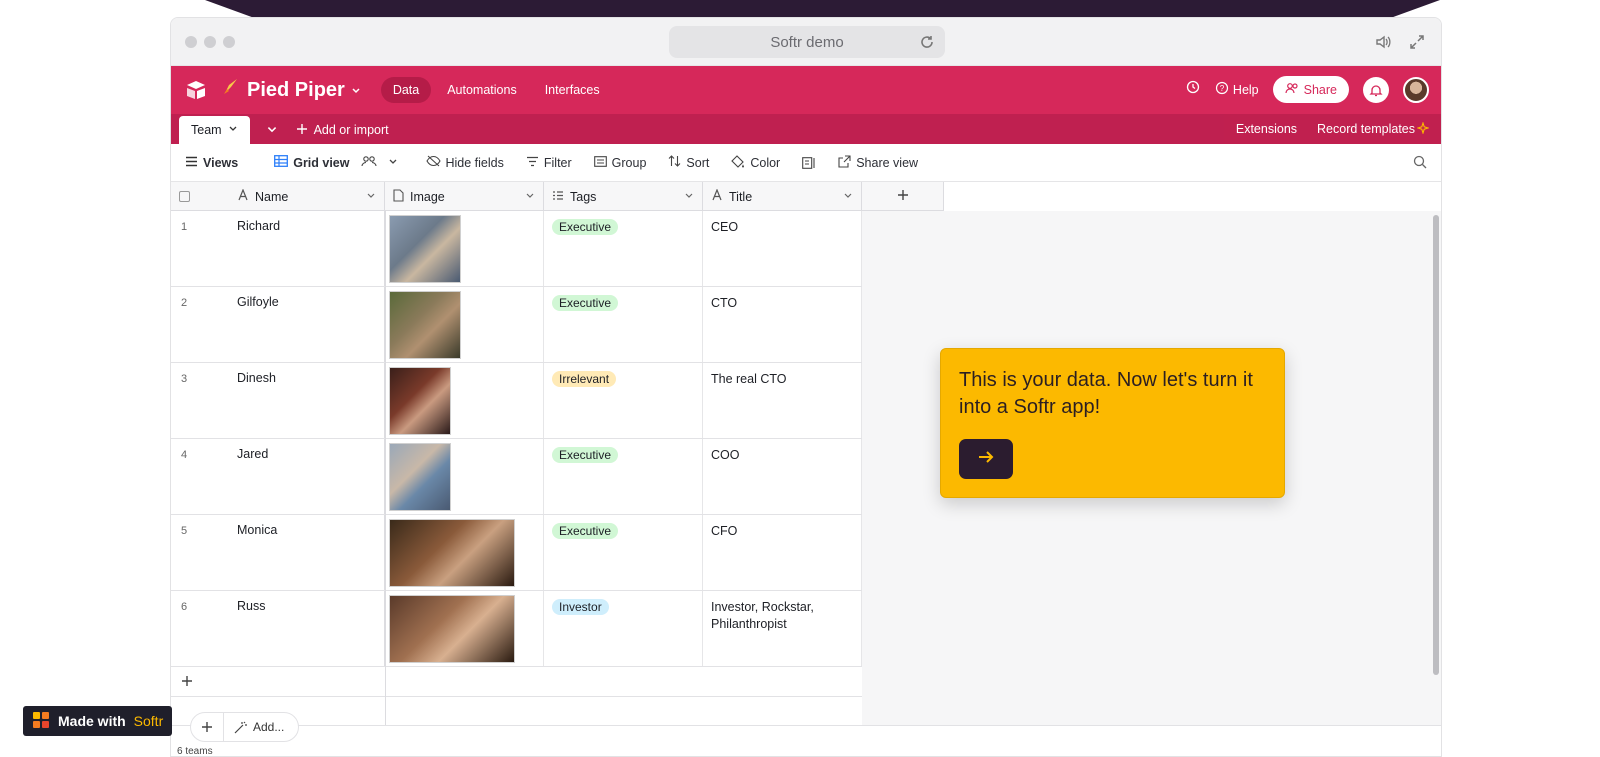  Describe the element at coordinates (782, 400) in the screenshot. I see `cell-title: The real CTO` at that location.